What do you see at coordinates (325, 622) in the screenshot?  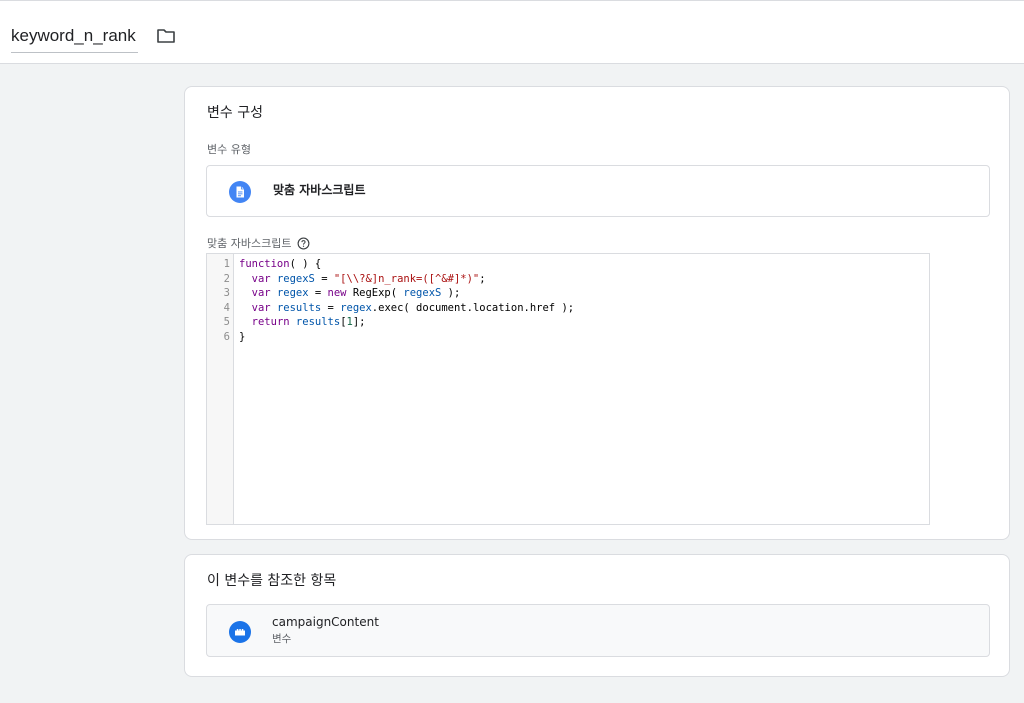 I see `reference-item-name: campaignContent` at bounding box center [325, 622].